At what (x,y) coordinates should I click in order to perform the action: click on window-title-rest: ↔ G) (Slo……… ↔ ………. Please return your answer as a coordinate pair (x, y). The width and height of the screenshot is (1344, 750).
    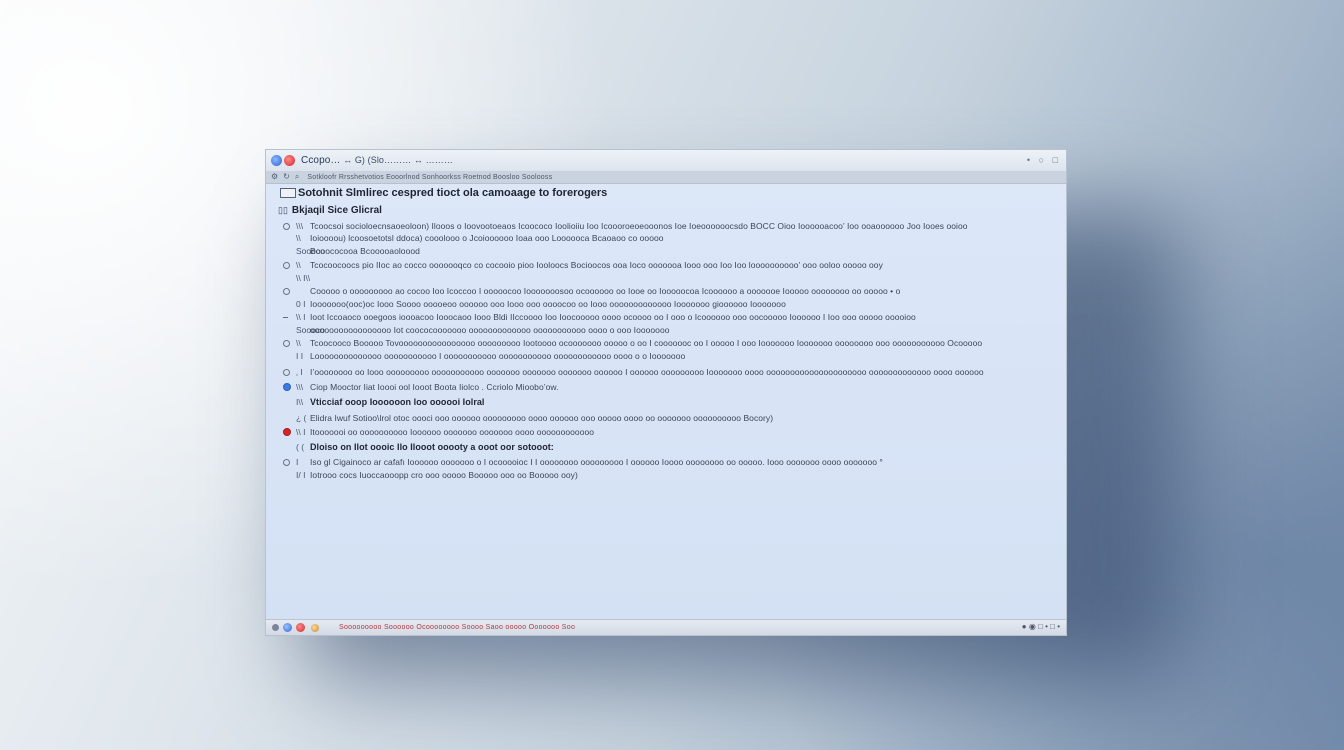
    Looking at the image, I should click on (398, 160).